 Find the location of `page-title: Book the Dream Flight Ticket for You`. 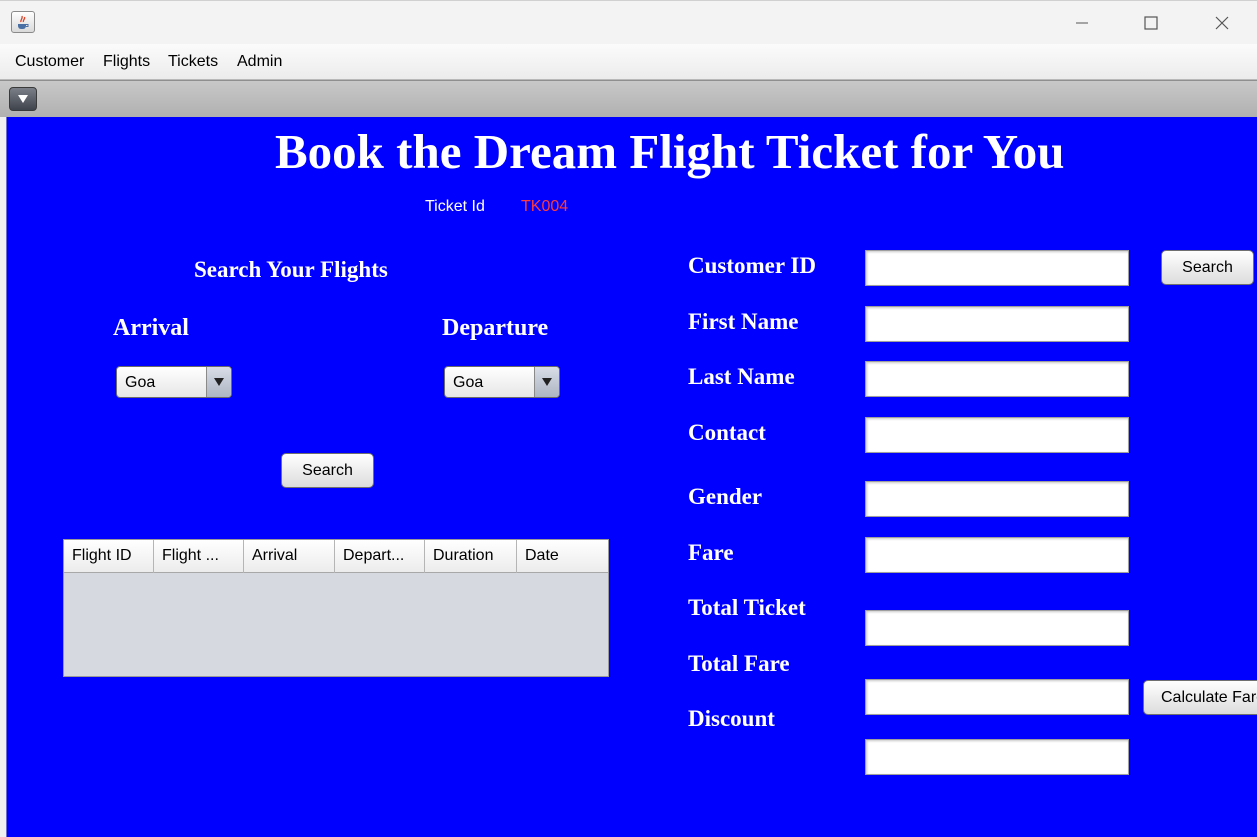

page-title: Book the Dream Flight Ticket for You is located at coordinates (670, 151).